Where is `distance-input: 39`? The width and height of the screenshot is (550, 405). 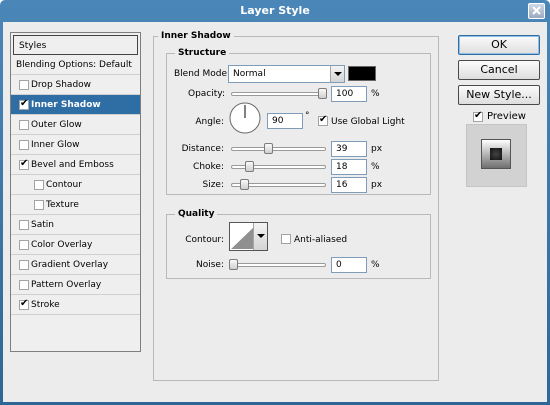
distance-input: 39 is located at coordinates (349, 149).